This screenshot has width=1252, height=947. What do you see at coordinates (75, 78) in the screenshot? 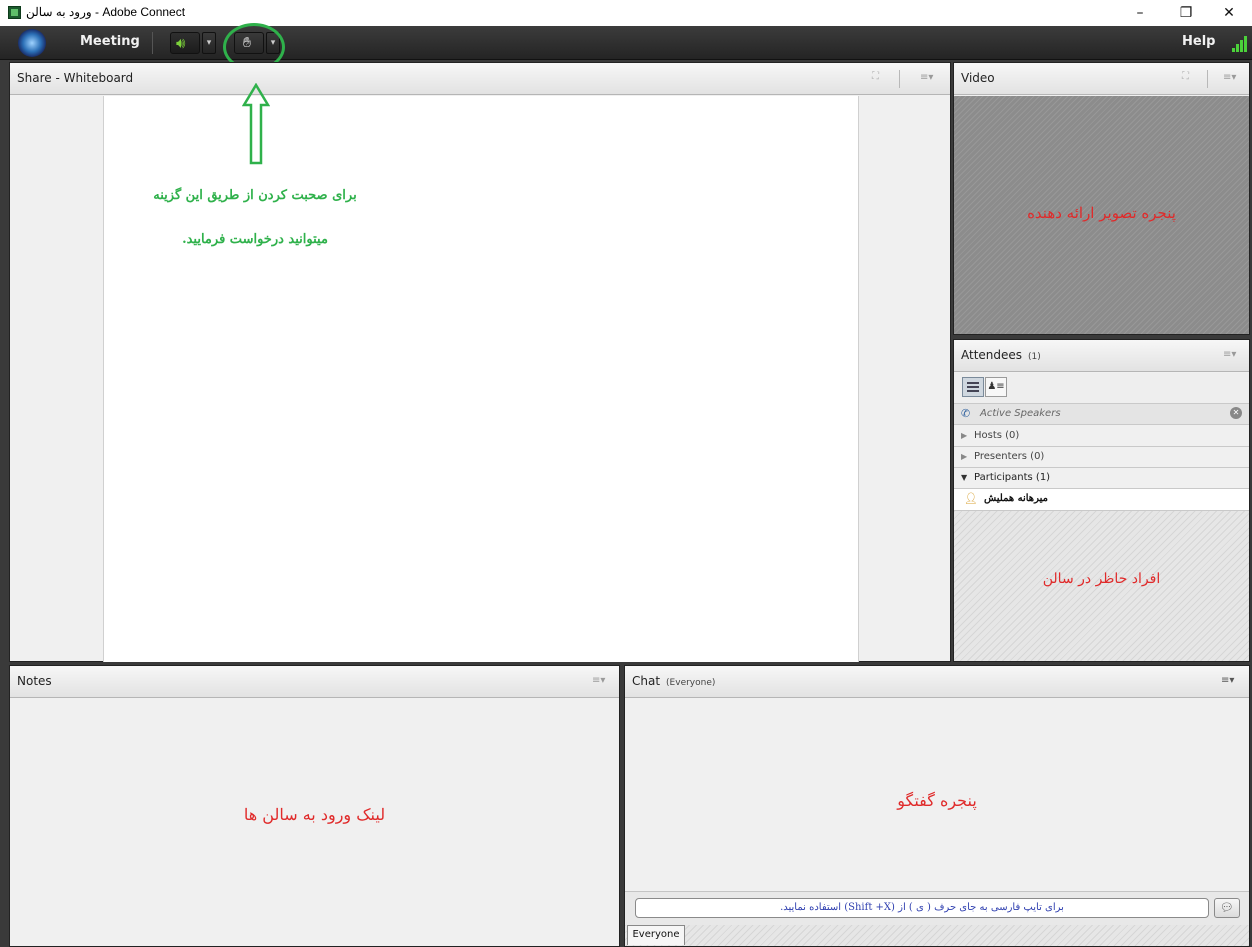
I see `whiteboard-title: Share - Whiteboard` at bounding box center [75, 78].